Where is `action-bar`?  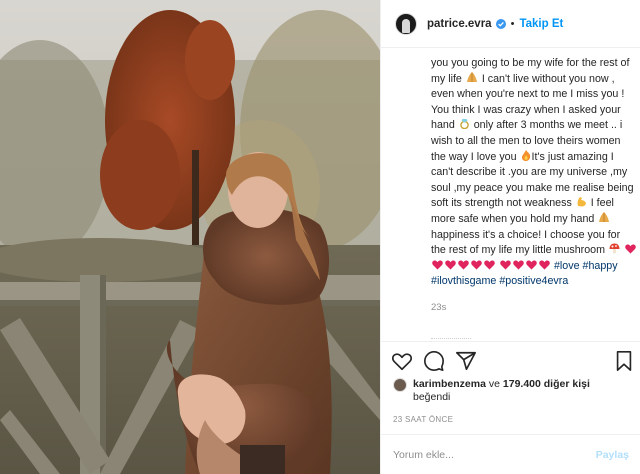
action-bar is located at coordinates (513, 362).